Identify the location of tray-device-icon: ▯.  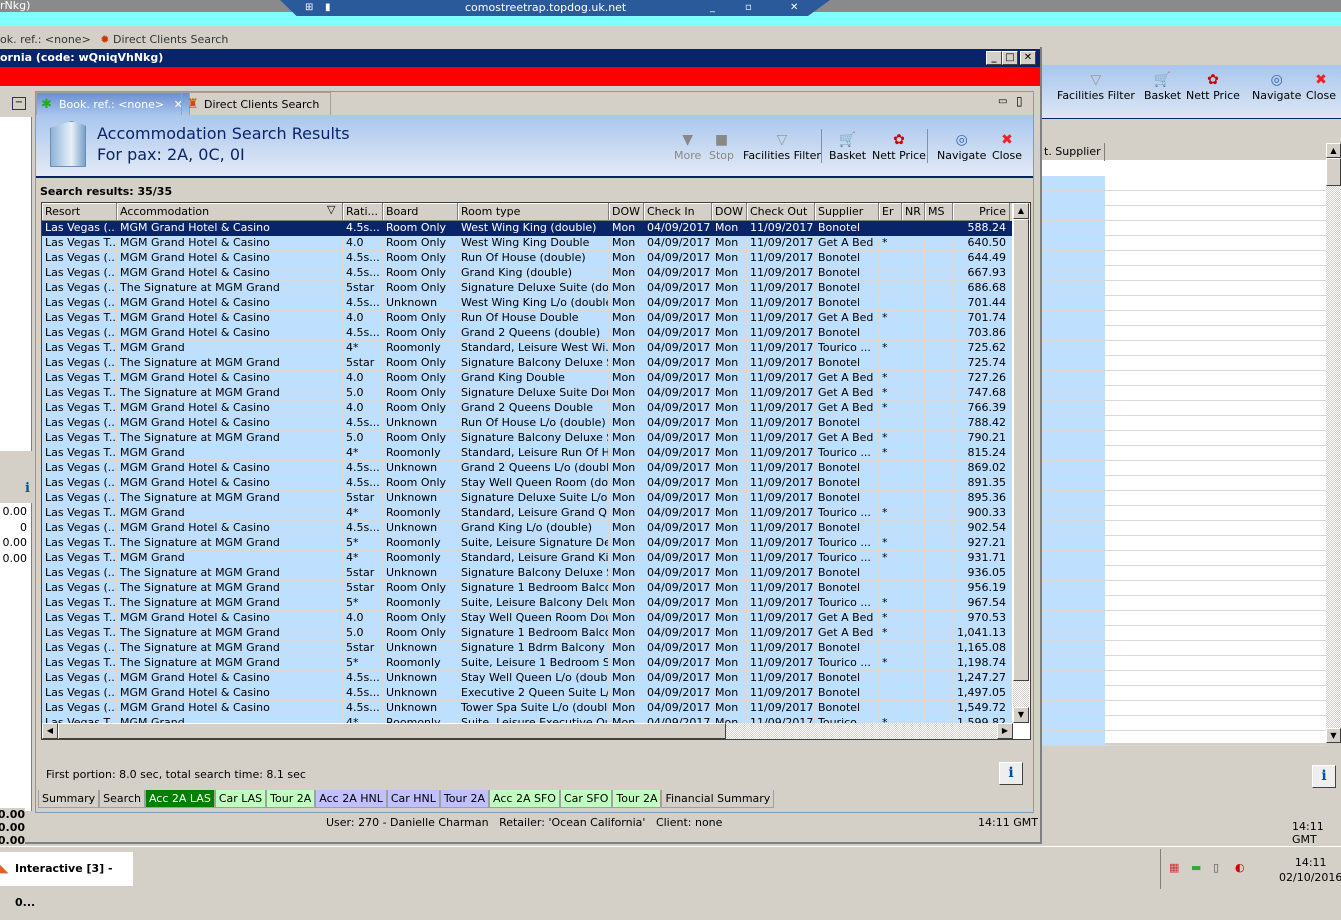
(1216, 867).